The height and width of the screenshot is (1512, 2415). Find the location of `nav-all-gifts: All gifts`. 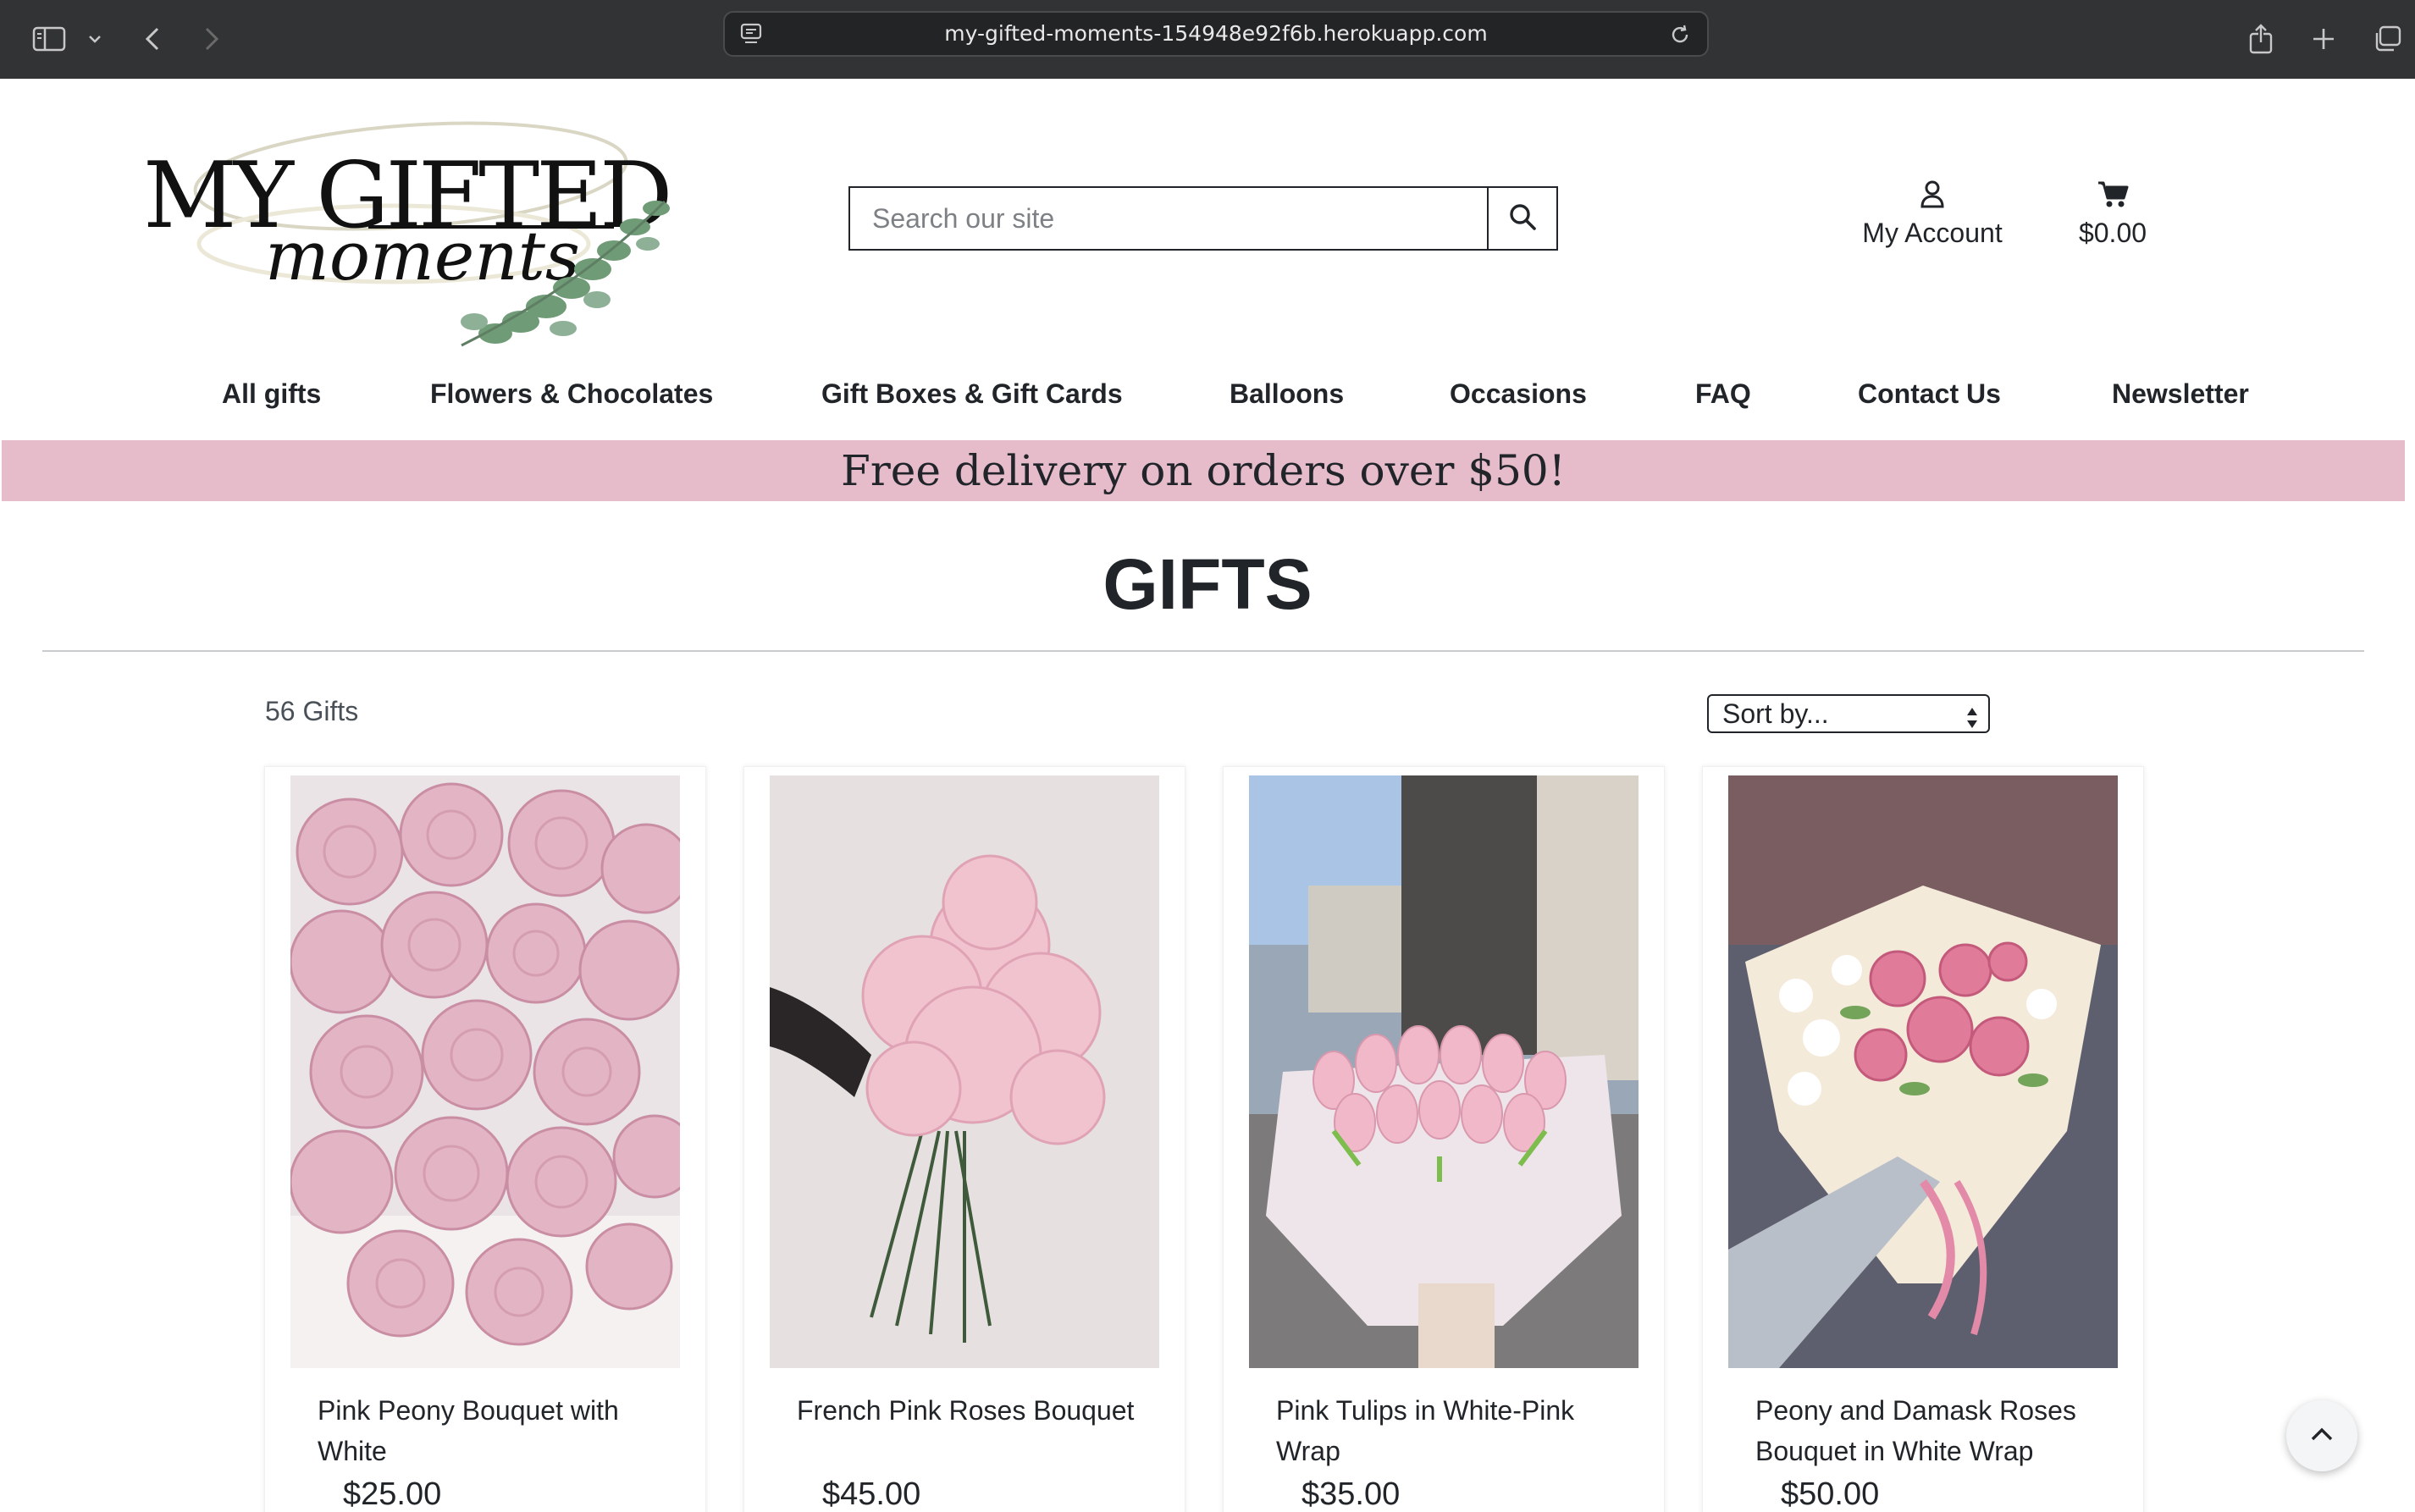

nav-all-gifts: All gifts is located at coordinates (271, 394).